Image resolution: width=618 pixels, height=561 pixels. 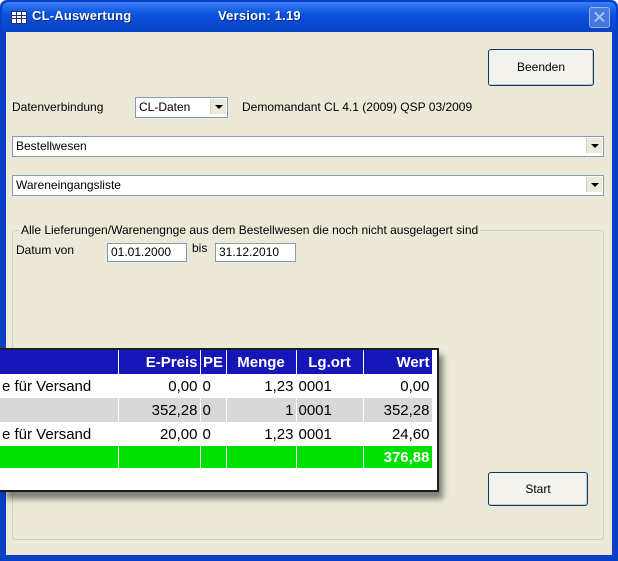 I want to click on table-header-lgort: Lg.ort, so click(x=330, y=362).